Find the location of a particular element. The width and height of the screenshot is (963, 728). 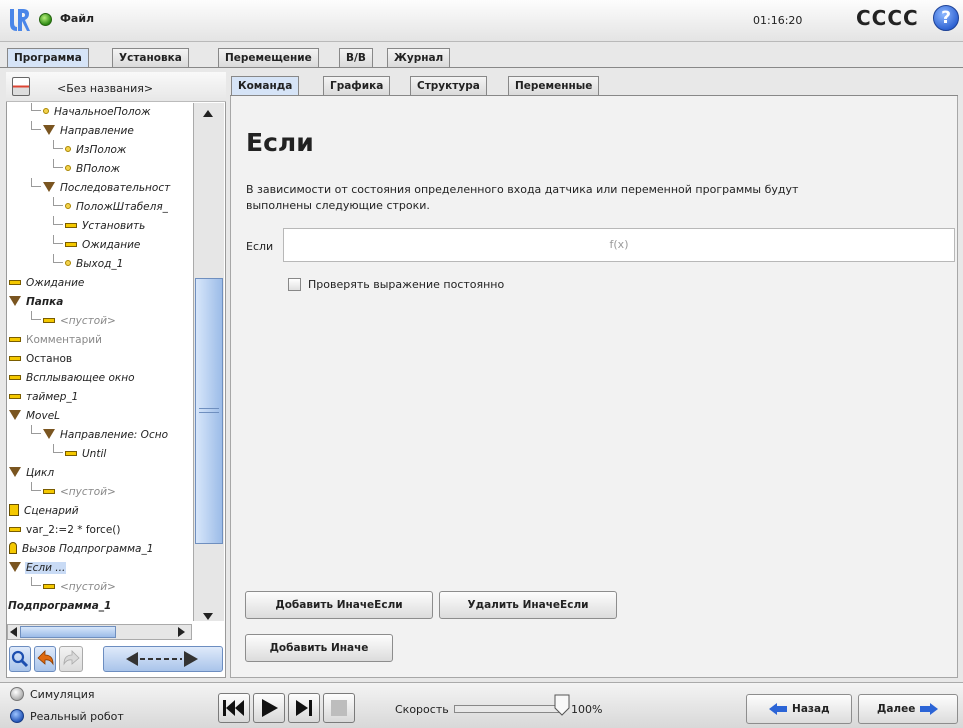

tree-node: Подпрограмма_1 is located at coordinates (100, 606).